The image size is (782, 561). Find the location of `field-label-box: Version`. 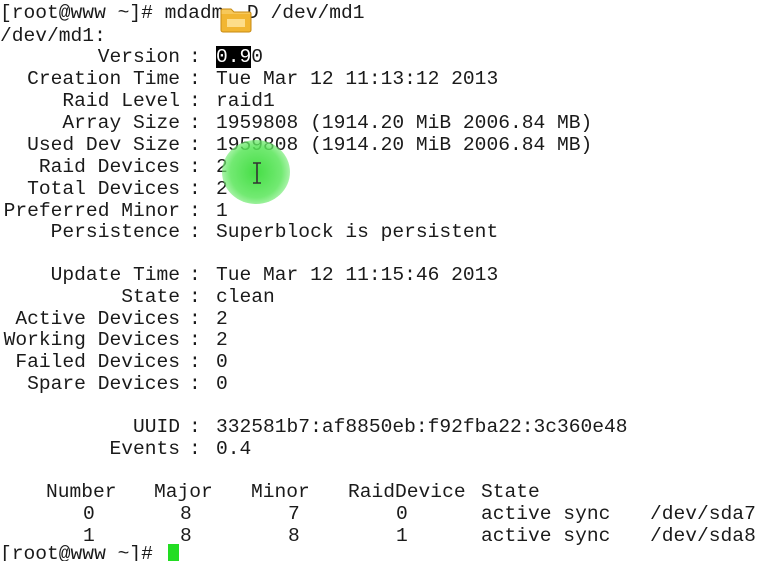

field-label-box: Version is located at coordinates (90, 57).